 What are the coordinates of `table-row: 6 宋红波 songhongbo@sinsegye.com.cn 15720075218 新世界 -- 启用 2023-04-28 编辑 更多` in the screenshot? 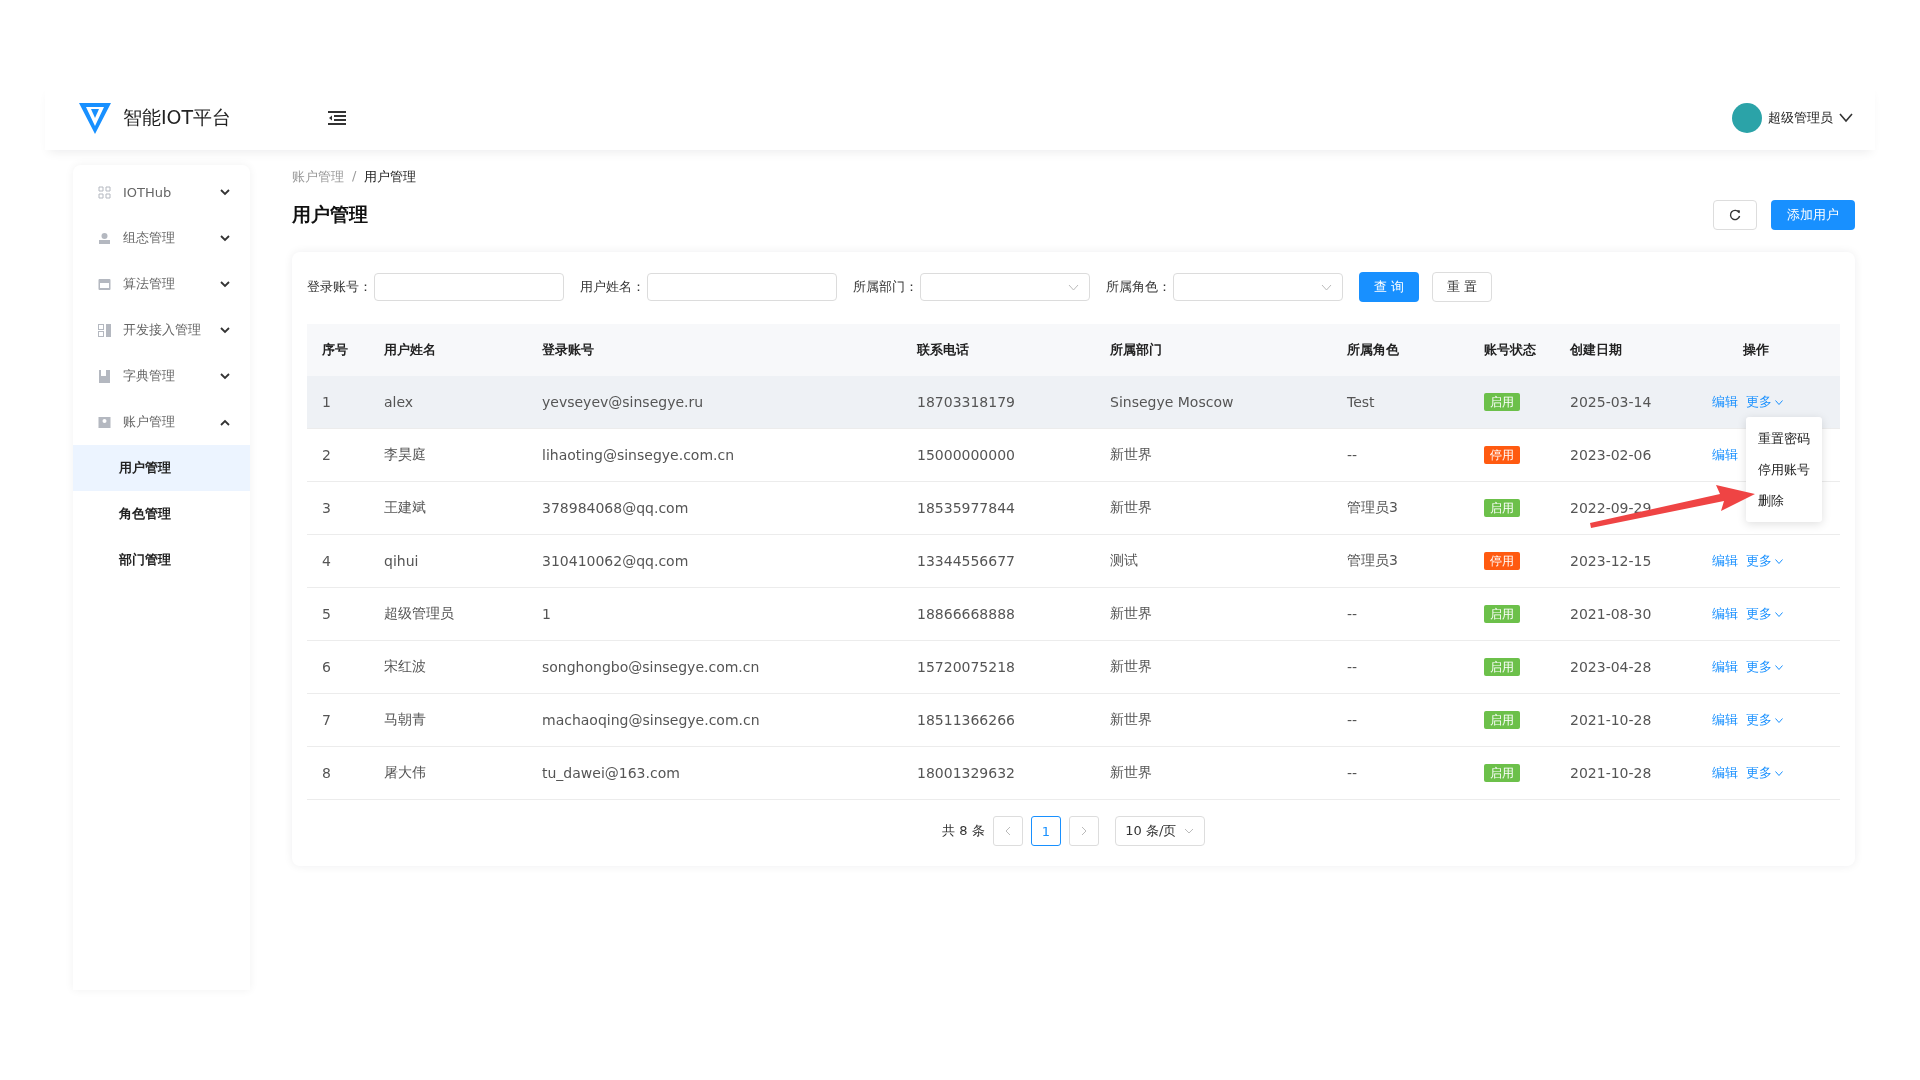 It's located at (1073, 667).